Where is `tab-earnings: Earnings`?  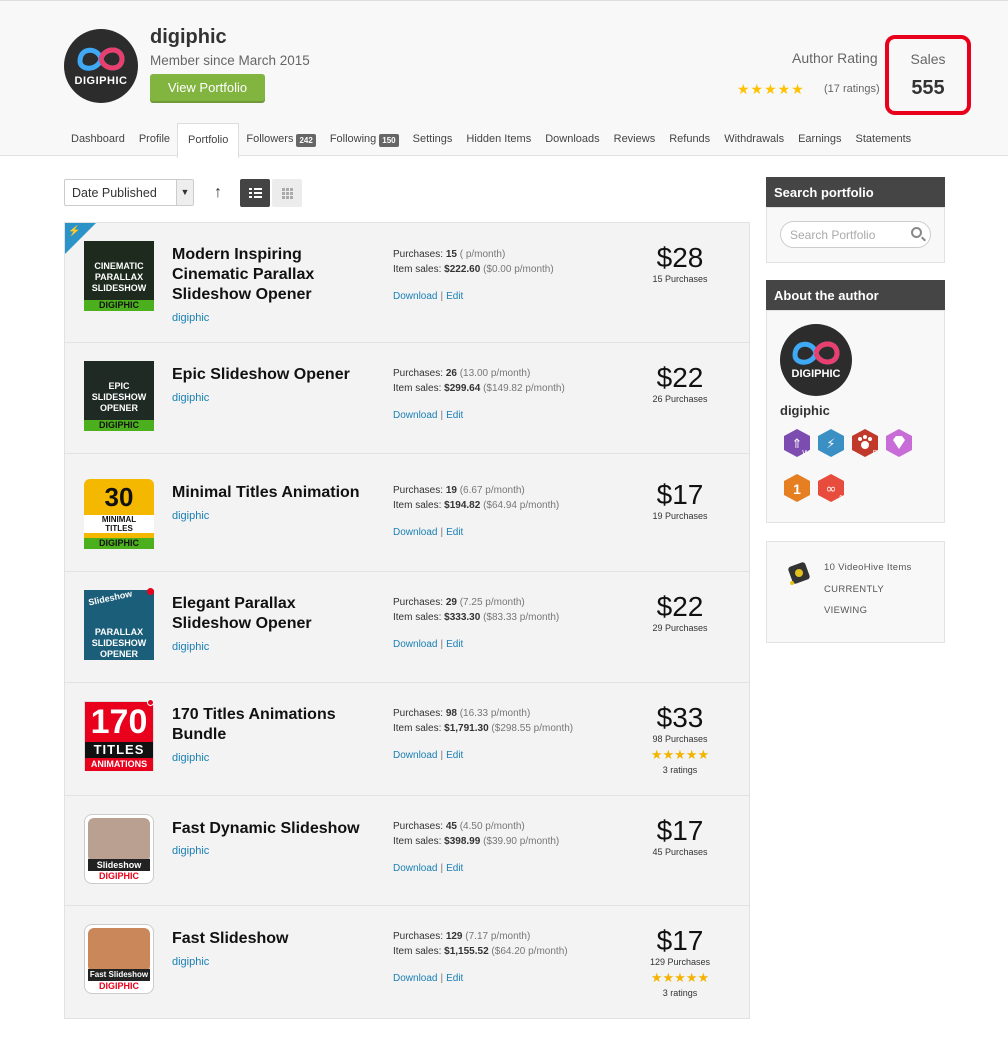 tab-earnings: Earnings is located at coordinates (819, 140).